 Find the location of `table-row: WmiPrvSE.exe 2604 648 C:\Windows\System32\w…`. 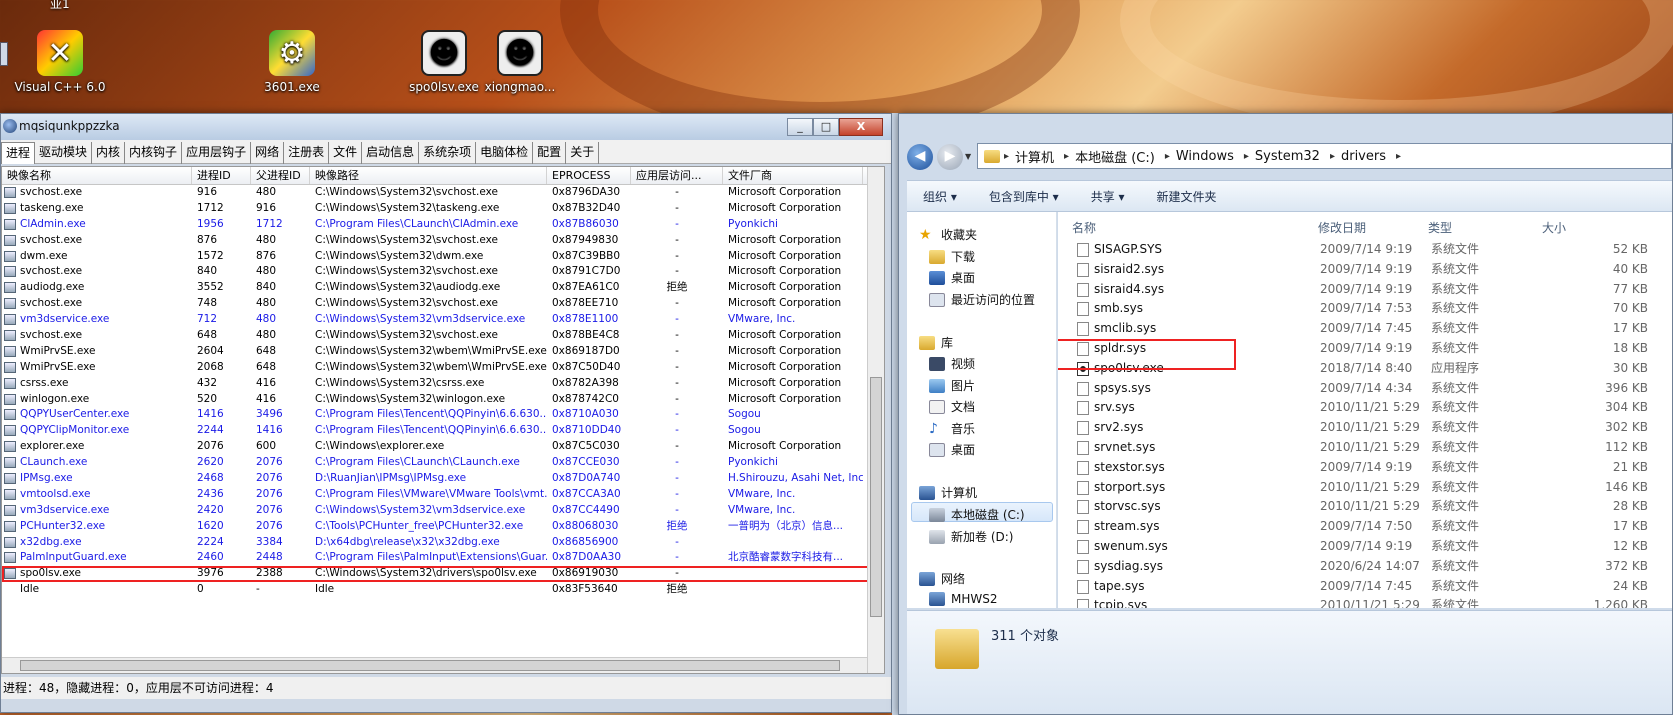

table-row: WmiPrvSE.exe 2604 648 C:\Windows\System32\w… is located at coordinates (443, 352).